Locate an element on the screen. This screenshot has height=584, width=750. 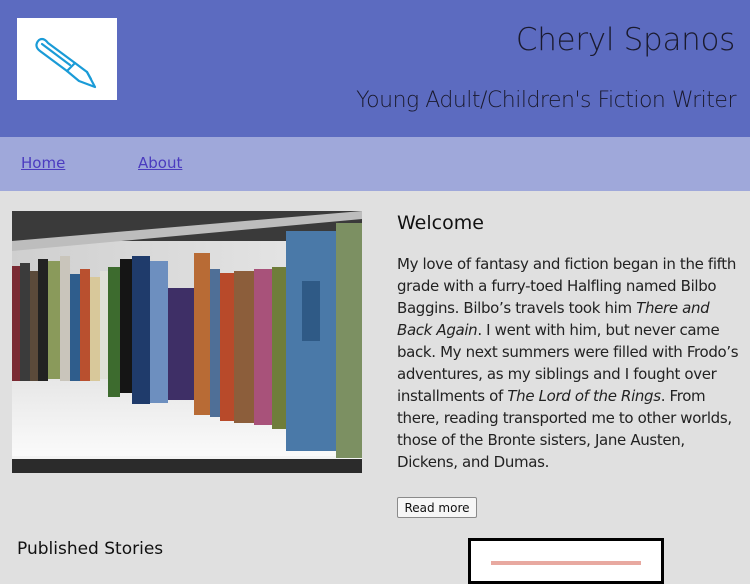
logo is located at coordinates (67, 59).